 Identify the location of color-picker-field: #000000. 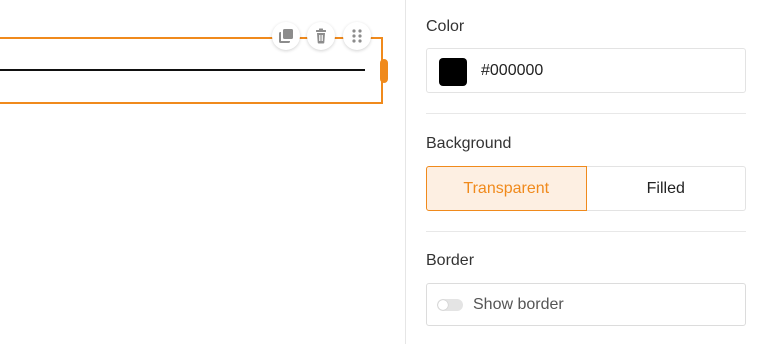
(586, 70).